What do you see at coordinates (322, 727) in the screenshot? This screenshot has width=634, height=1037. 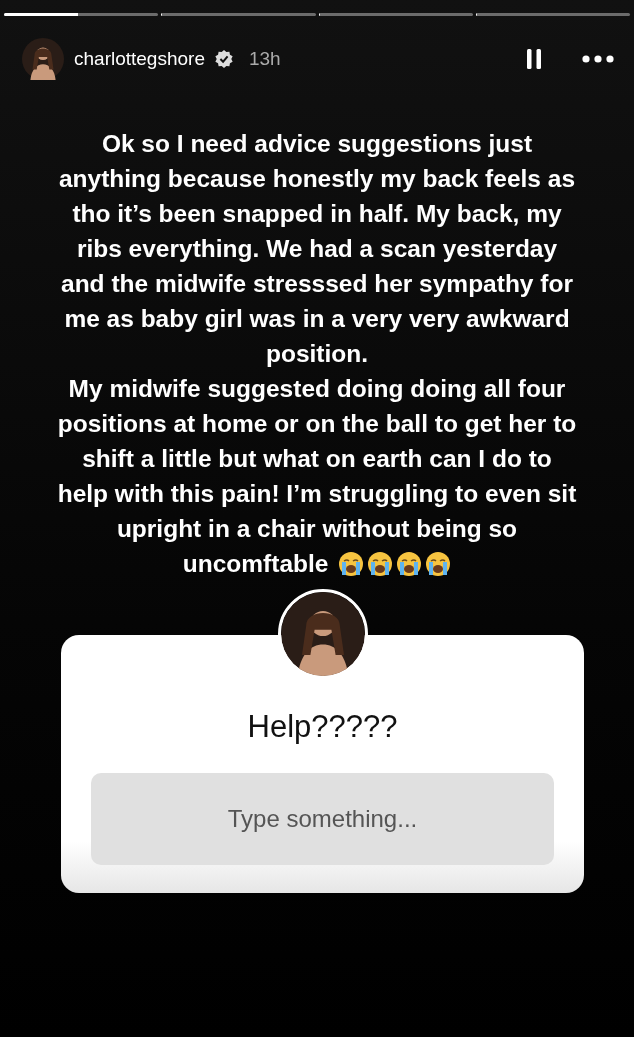 I see `question-text: Help?????` at bounding box center [322, 727].